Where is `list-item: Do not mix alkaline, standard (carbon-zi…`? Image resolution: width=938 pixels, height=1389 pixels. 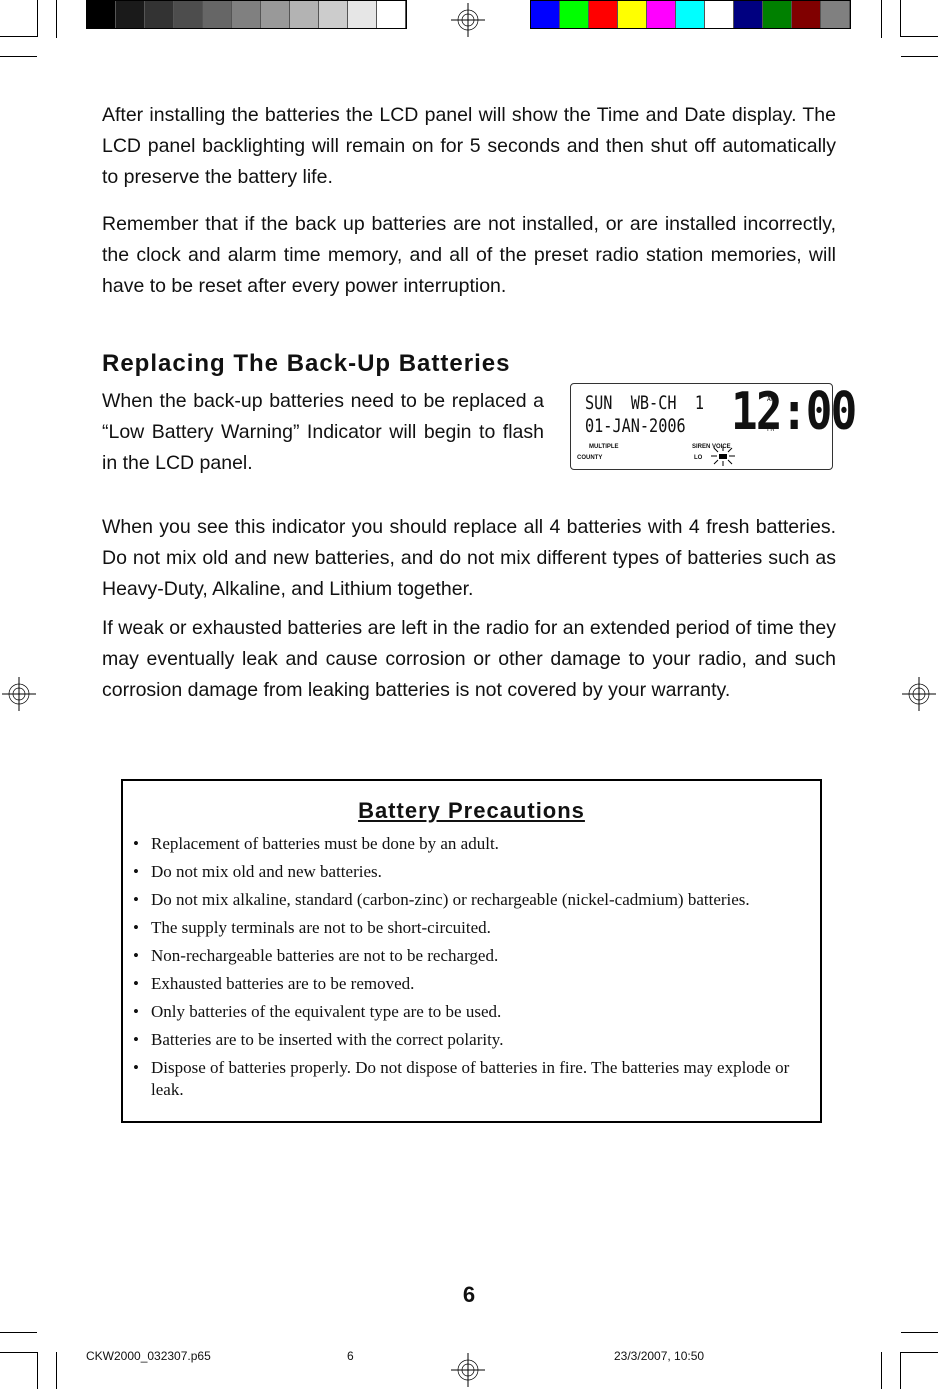 list-item: Do not mix alkaline, standard (carbon-zi… is located at coordinates (472, 900).